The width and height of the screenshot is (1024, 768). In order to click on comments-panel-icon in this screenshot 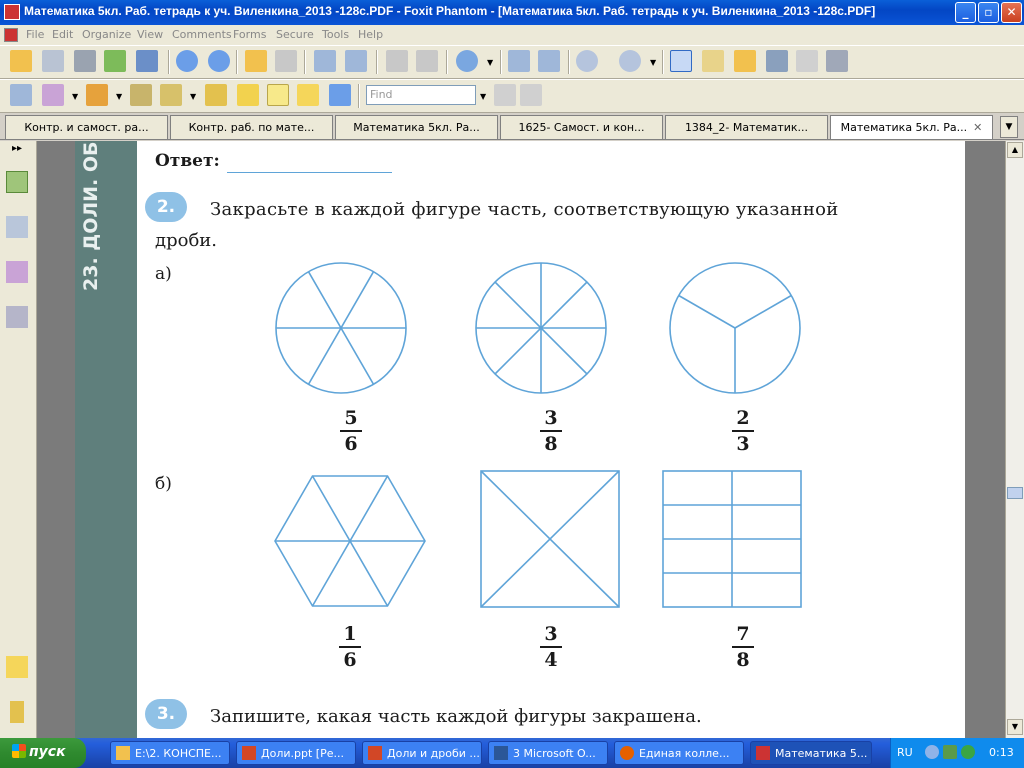, I will do `click(17, 667)`.